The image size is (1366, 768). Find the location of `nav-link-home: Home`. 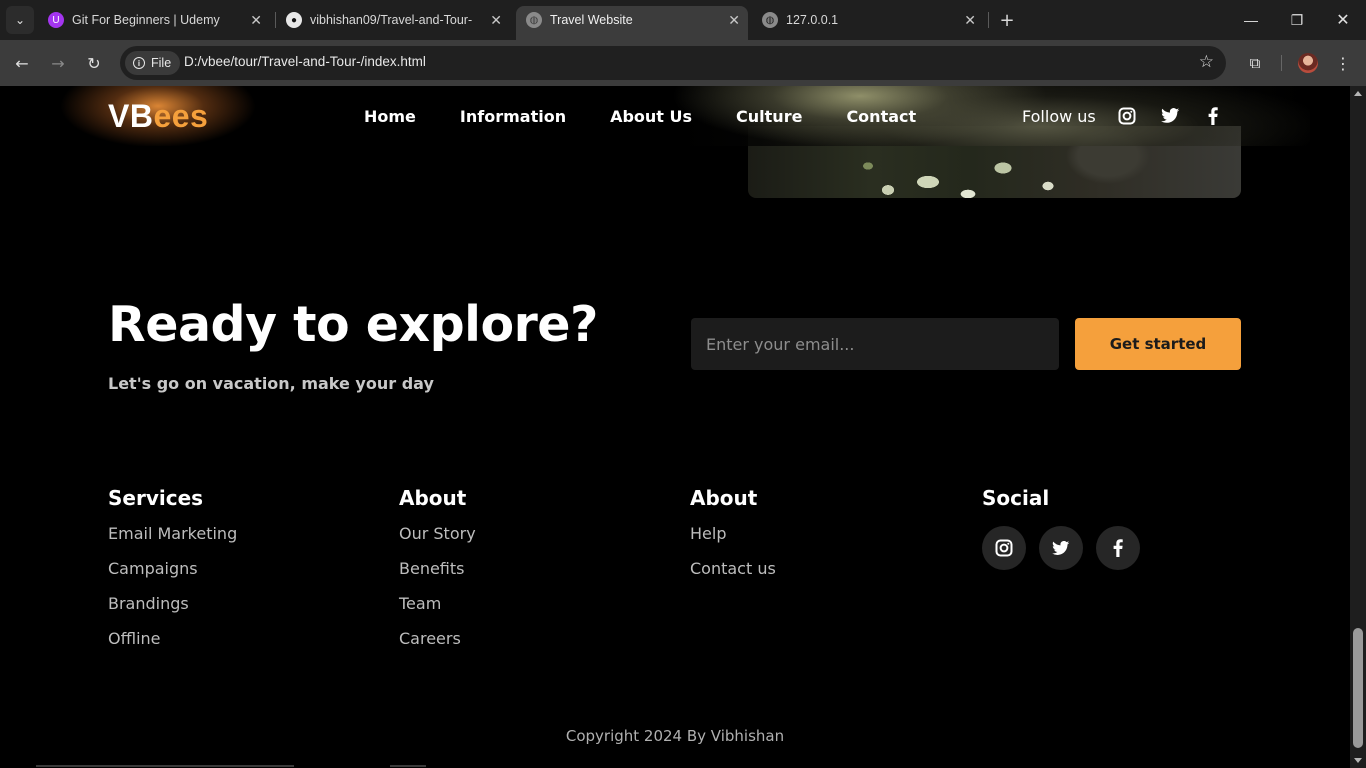

nav-link-home: Home is located at coordinates (390, 116).